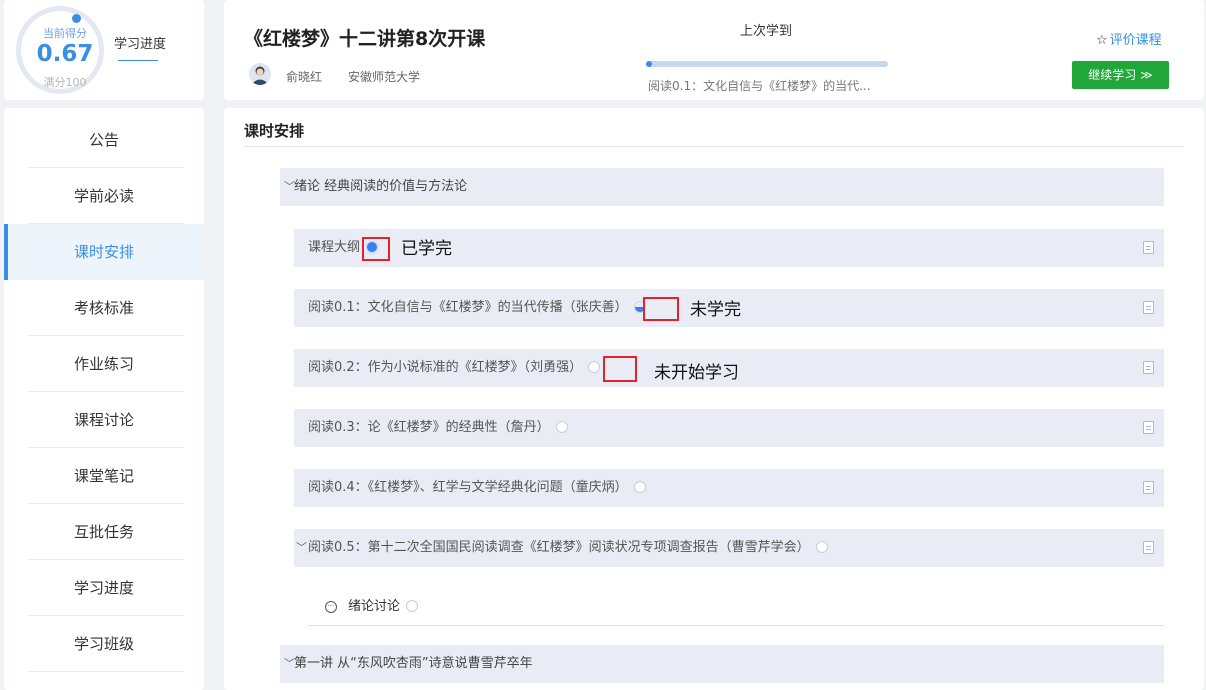 Image resolution: width=1206 pixels, height=690 pixels. What do you see at coordinates (729, 428) in the screenshot?
I see `lesson-item: 阅读0.3：论《红楼梦》的经典性（詹丹）` at bounding box center [729, 428].